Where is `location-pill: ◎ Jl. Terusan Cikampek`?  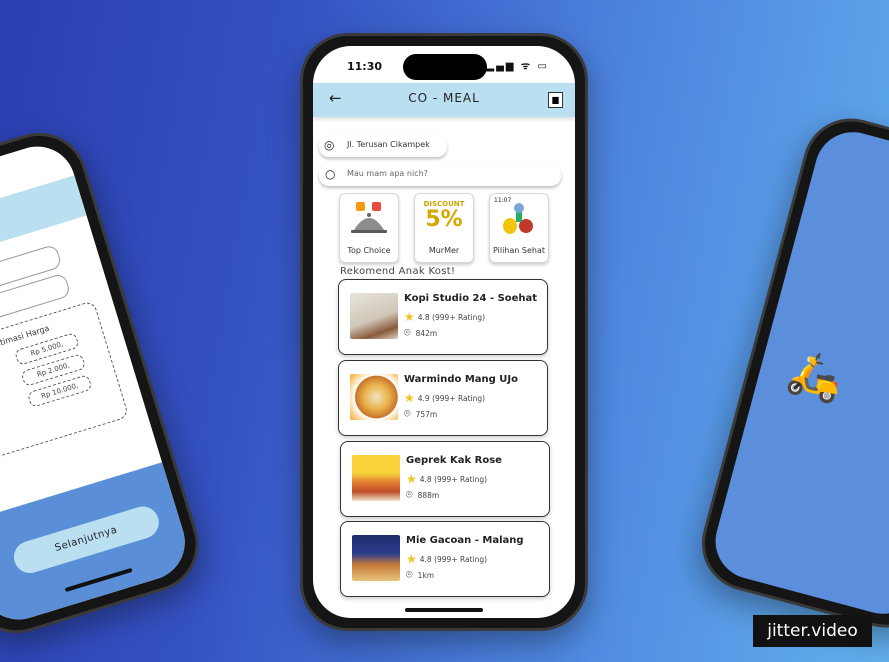
location-pill: ◎ Jl. Terusan Cikampek is located at coordinates (383, 146).